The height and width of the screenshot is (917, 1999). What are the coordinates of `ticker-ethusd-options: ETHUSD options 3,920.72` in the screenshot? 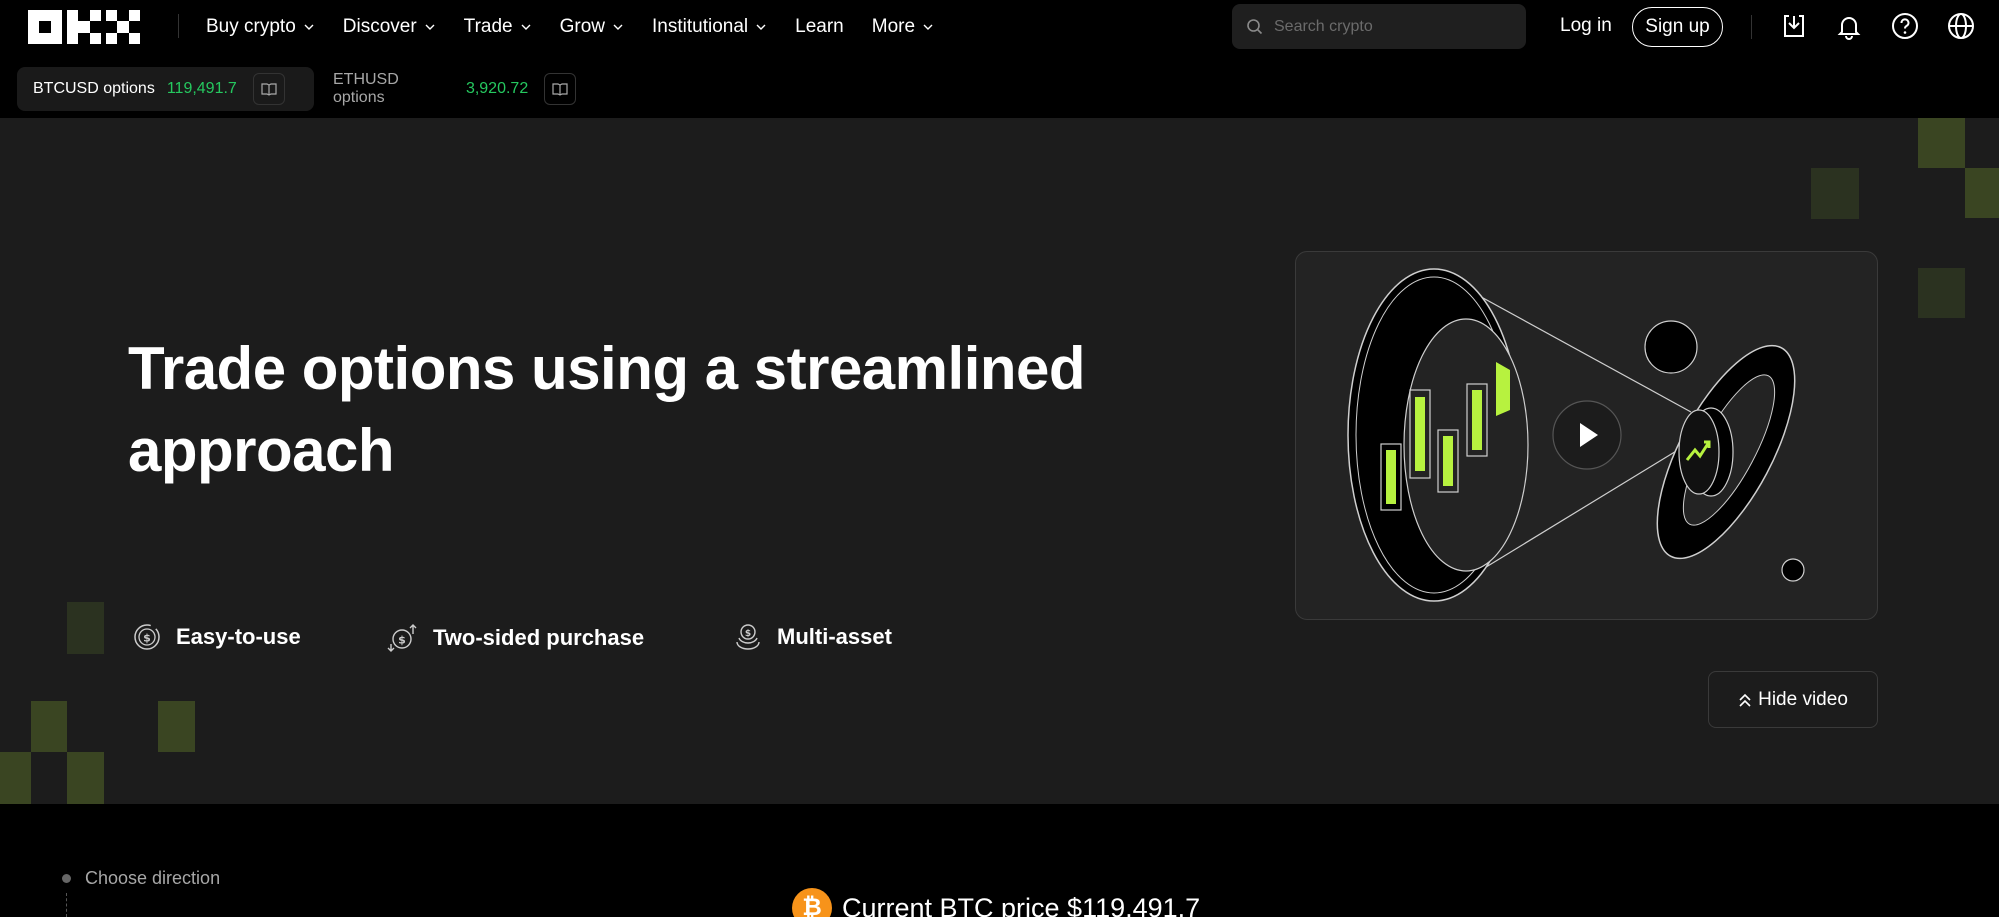 It's located at (454, 89).